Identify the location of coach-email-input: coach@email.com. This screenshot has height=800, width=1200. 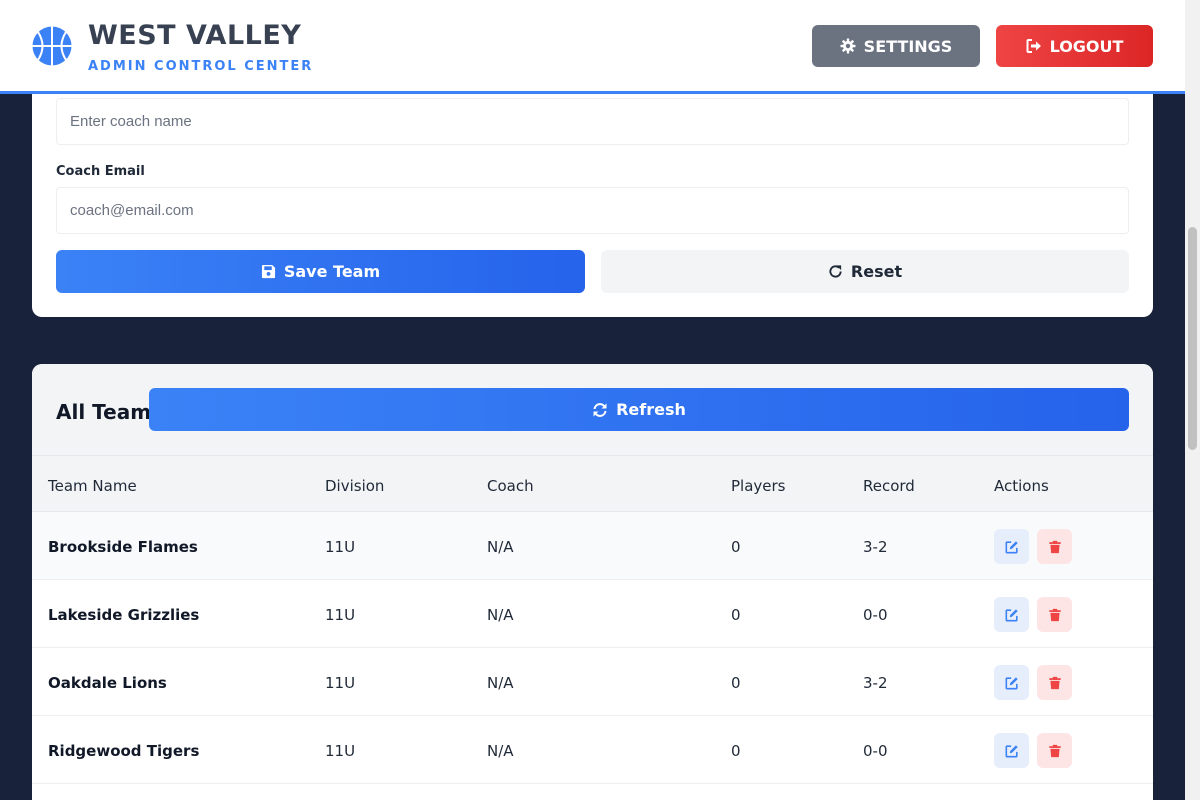
(592, 210).